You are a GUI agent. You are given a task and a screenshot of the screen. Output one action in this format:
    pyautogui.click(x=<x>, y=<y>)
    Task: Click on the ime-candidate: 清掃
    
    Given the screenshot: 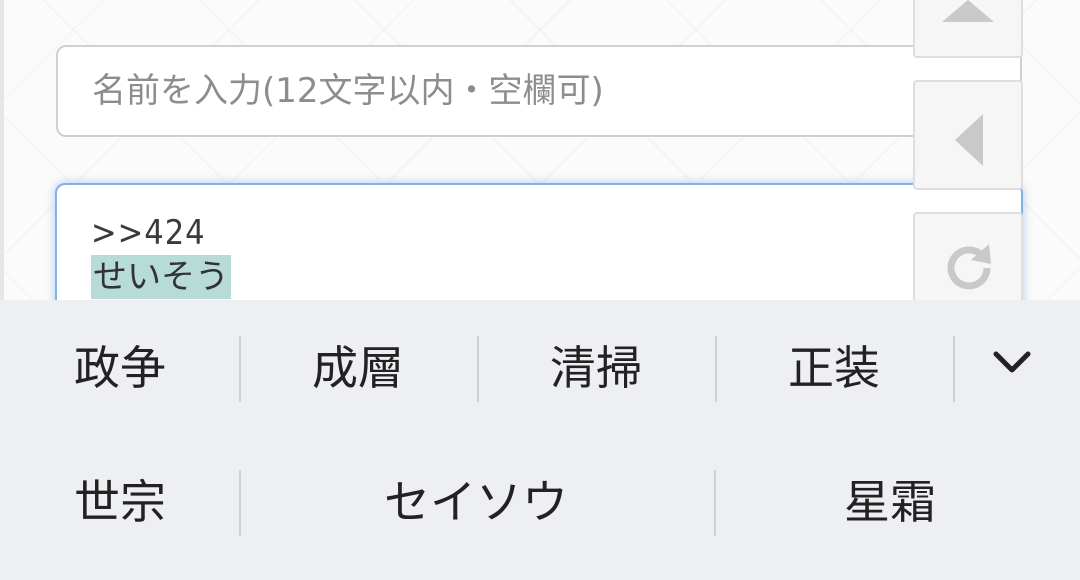 What is the action you would take?
    pyautogui.click(x=596, y=368)
    